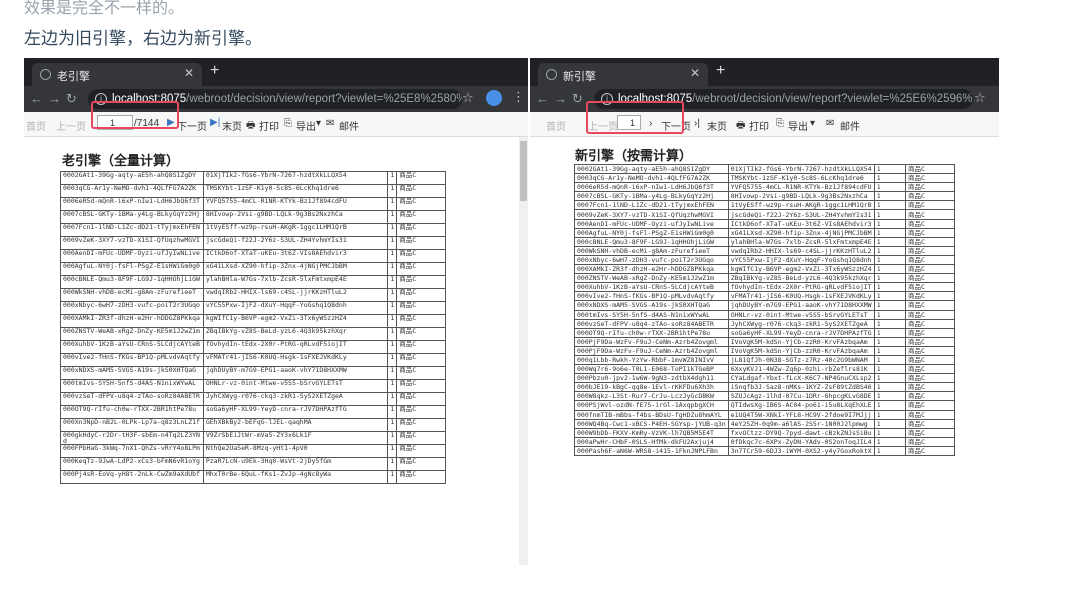  What do you see at coordinates (523, 171) in the screenshot?
I see `scrollbar-thumb` at bounding box center [523, 171].